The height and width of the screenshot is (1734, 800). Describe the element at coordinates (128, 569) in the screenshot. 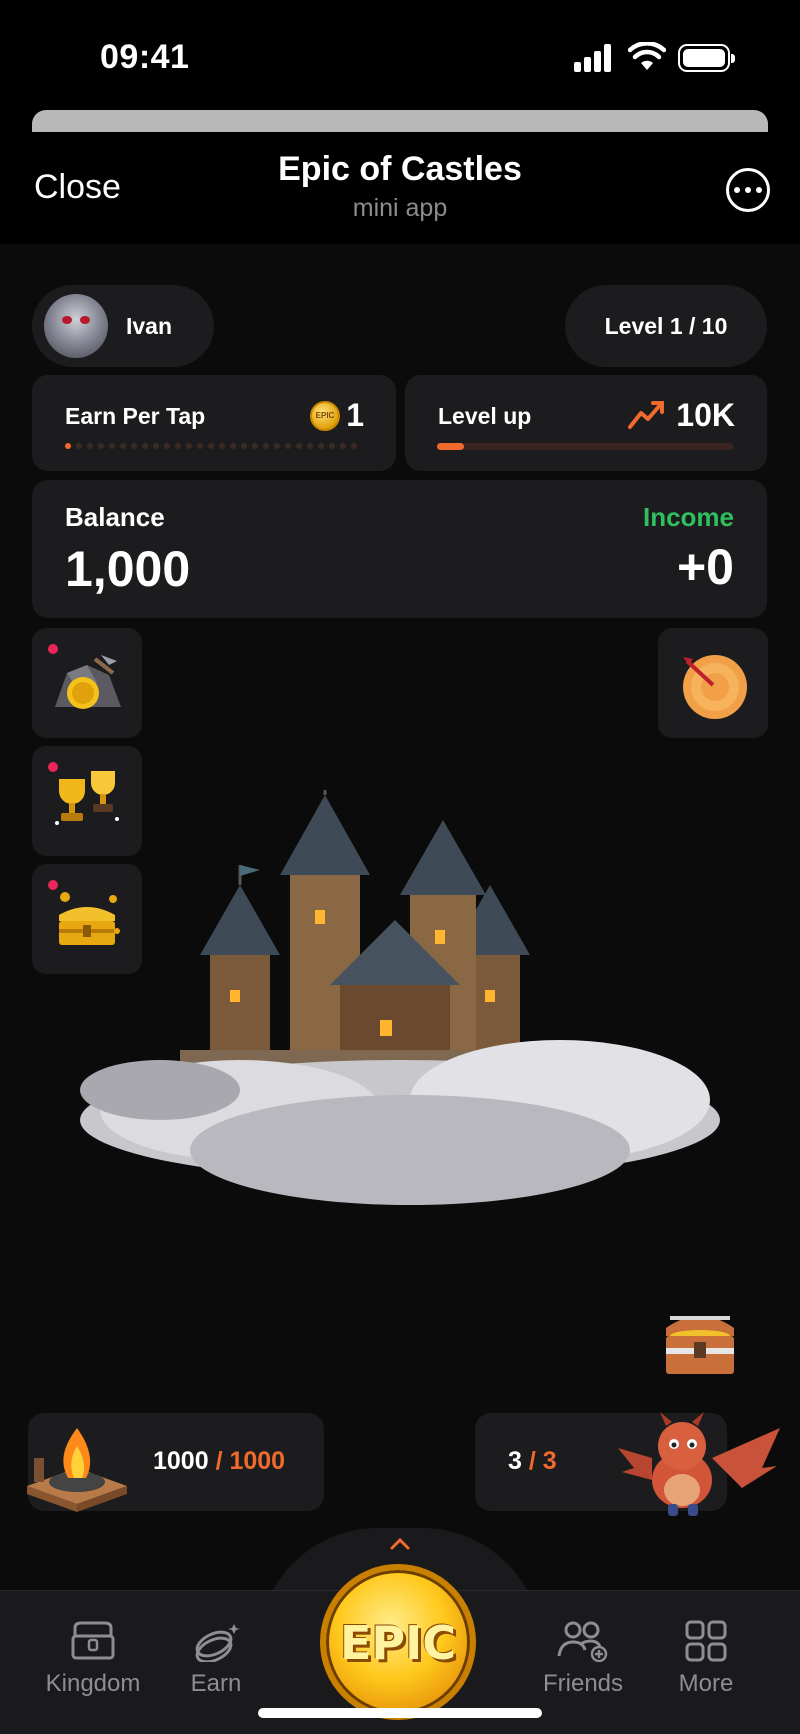

I see `balance-value: 1,000` at that location.